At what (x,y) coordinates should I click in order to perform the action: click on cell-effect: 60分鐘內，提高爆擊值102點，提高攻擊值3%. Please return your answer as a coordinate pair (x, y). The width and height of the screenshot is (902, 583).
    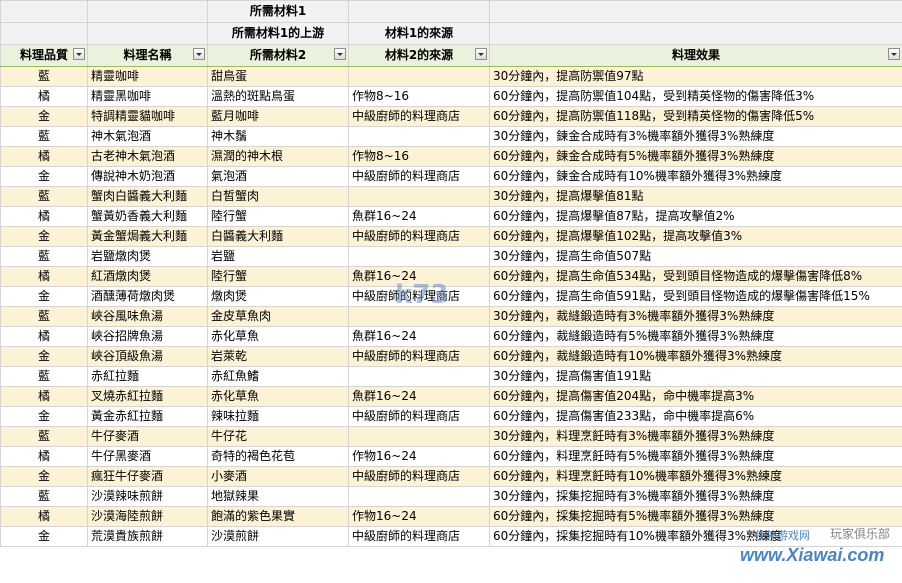
    Looking at the image, I should click on (695, 236).